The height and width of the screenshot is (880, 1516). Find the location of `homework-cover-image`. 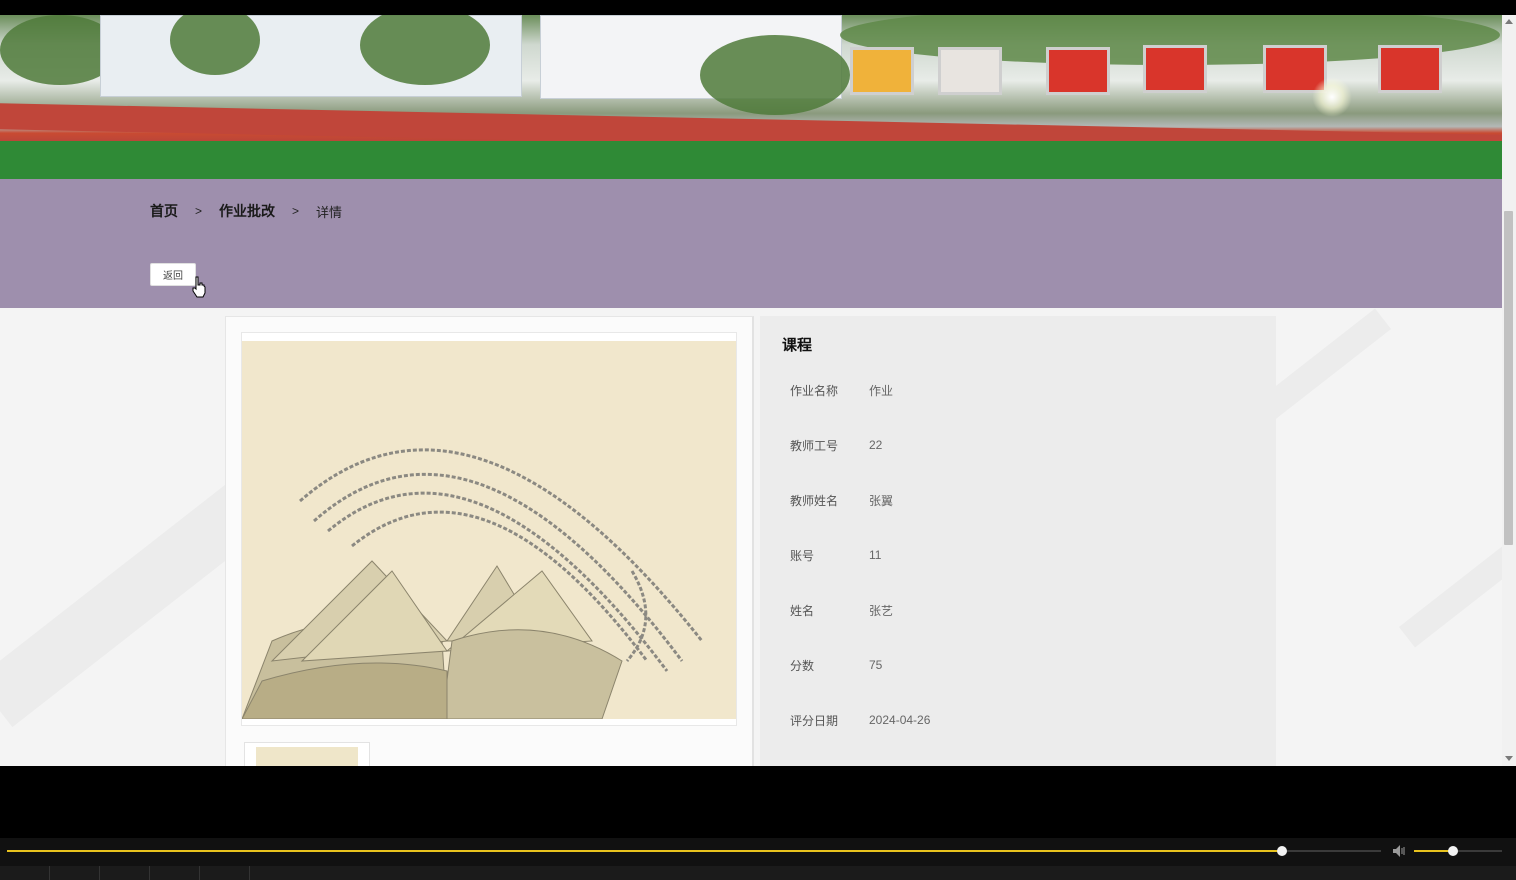

homework-cover-image is located at coordinates (489, 530).